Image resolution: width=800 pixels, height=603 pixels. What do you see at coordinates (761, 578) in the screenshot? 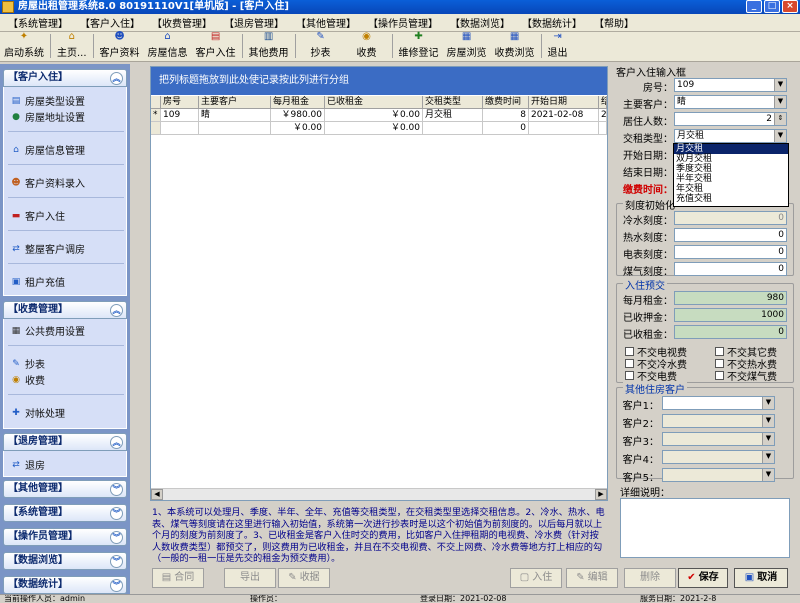
I see `cancel-button: ▣ 取消` at bounding box center [761, 578].